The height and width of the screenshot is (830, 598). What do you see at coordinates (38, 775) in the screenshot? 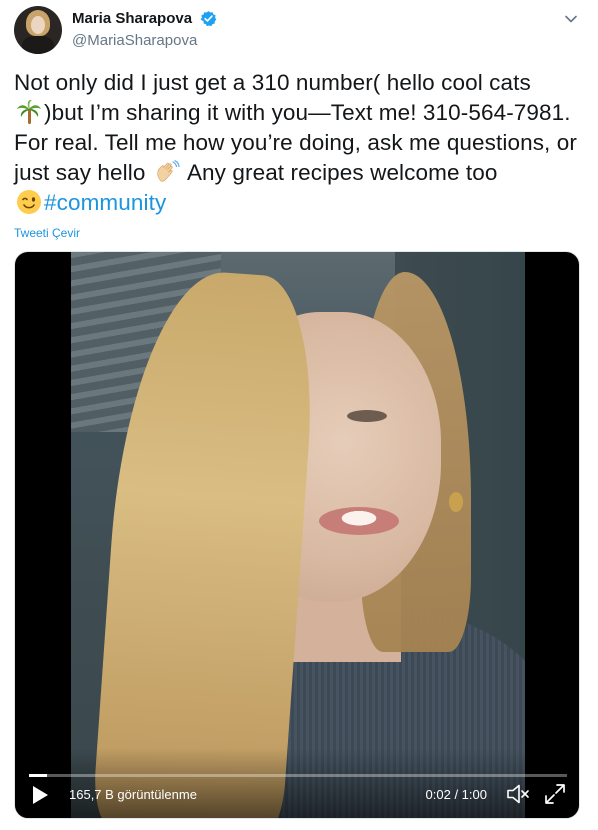
I see `video-progress-fill` at bounding box center [38, 775].